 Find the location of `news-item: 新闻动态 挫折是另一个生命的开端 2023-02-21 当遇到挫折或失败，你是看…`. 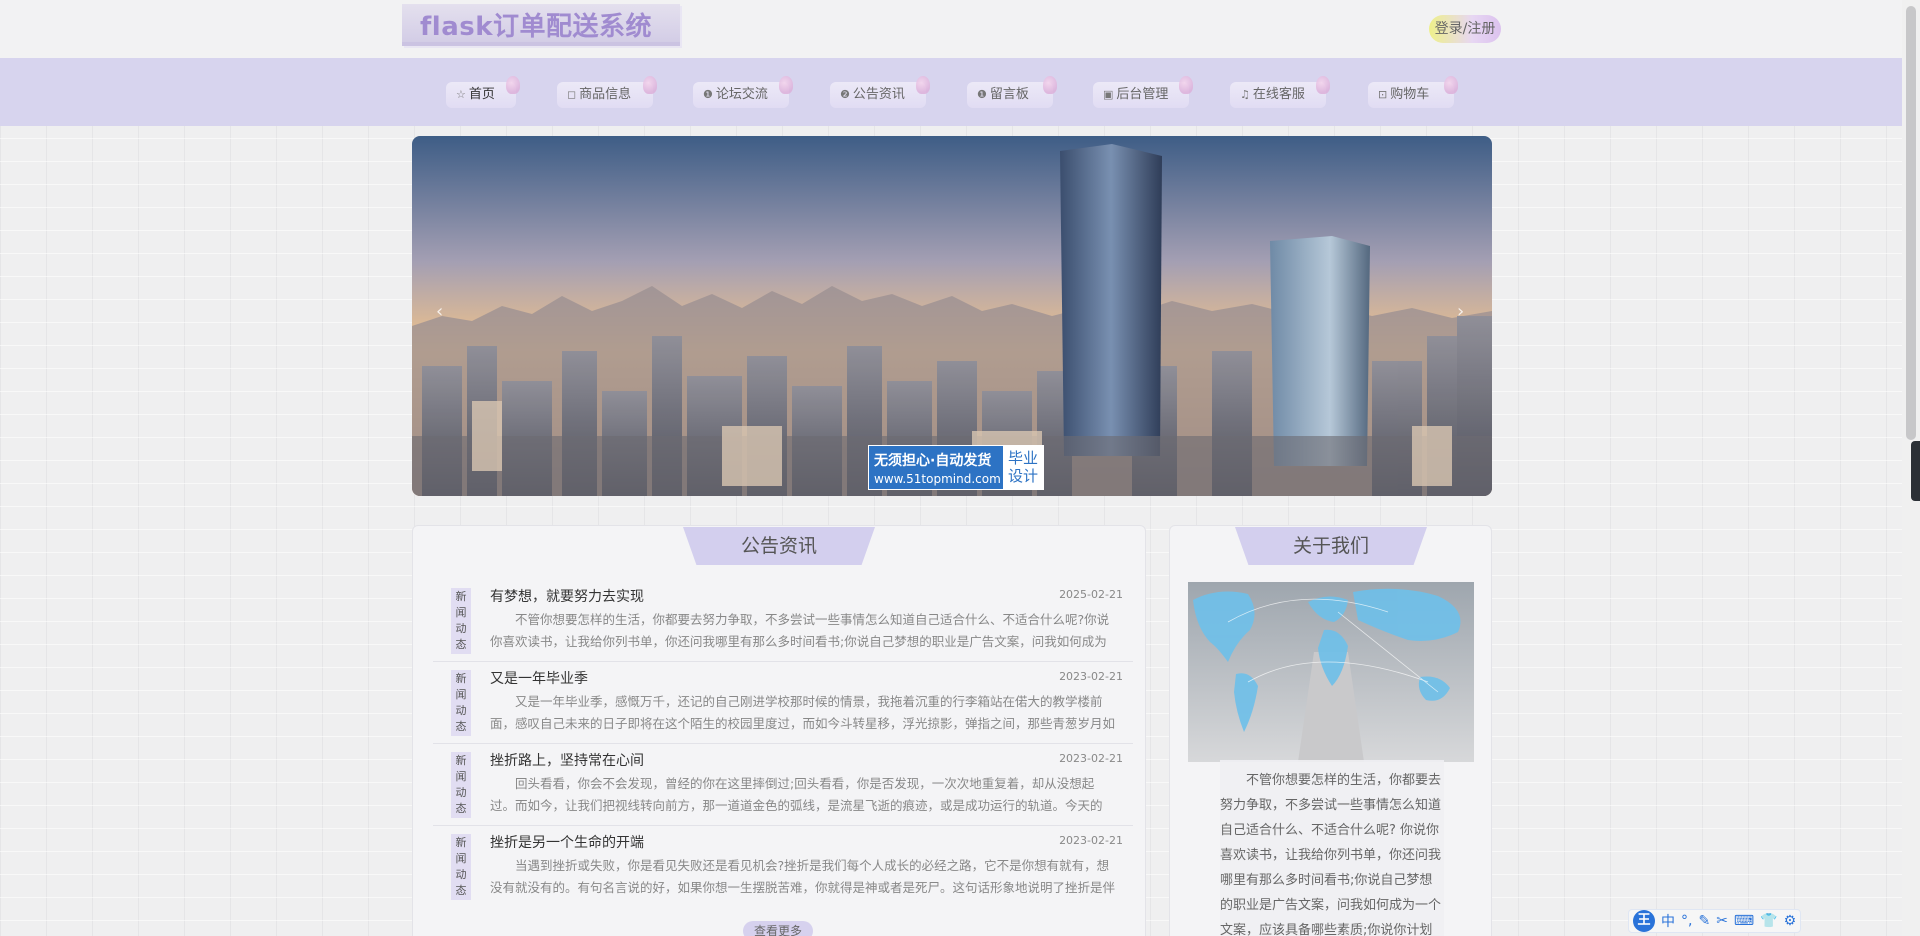

news-item: 新闻动态 挫折是另一个生命的开端 2023-02-21 当遇到挫折或失败，你是看… is located at coordinates (783, 868).